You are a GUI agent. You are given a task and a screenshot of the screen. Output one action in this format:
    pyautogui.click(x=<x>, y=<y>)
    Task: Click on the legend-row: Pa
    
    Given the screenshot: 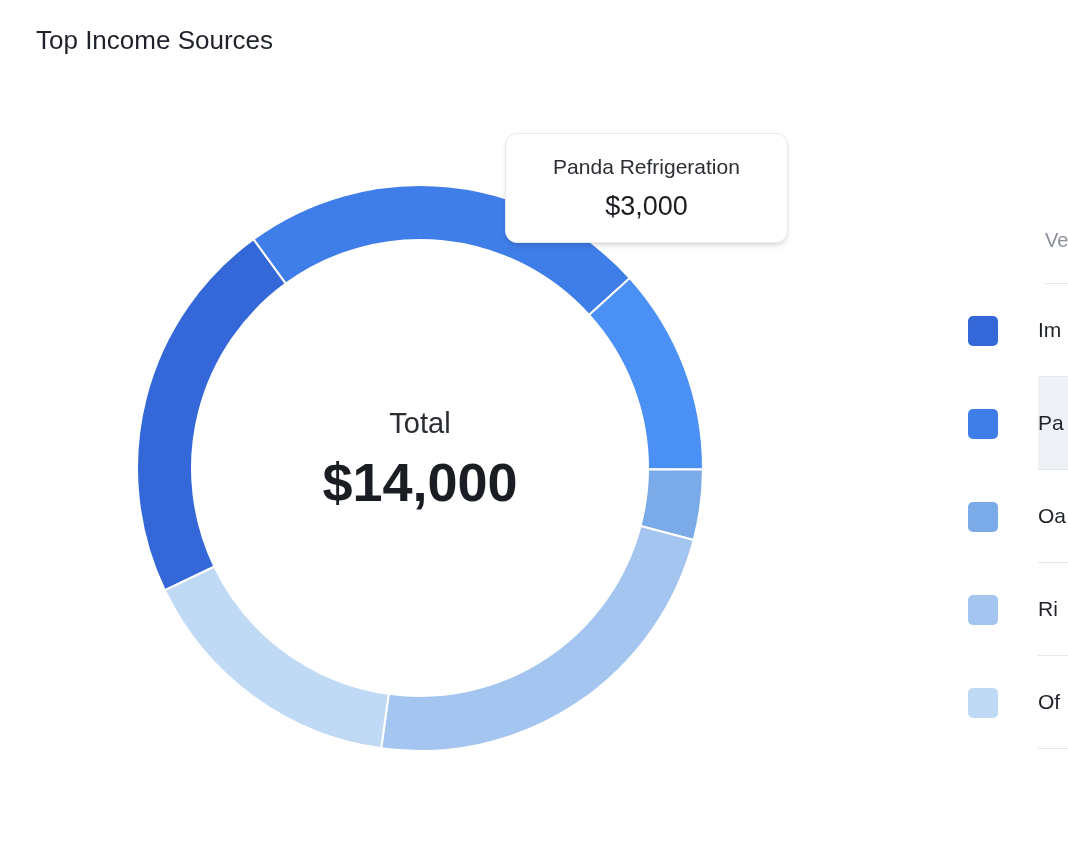 What is the action you would take?
    pyautogui.click(x=1053, y=423)
    